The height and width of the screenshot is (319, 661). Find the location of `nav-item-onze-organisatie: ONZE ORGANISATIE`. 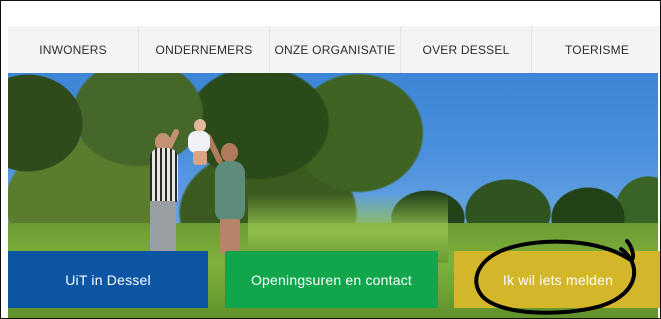

nav-item-onze-organisatie: ONZE ORGANISATIE is located at coordinates (335, 49).